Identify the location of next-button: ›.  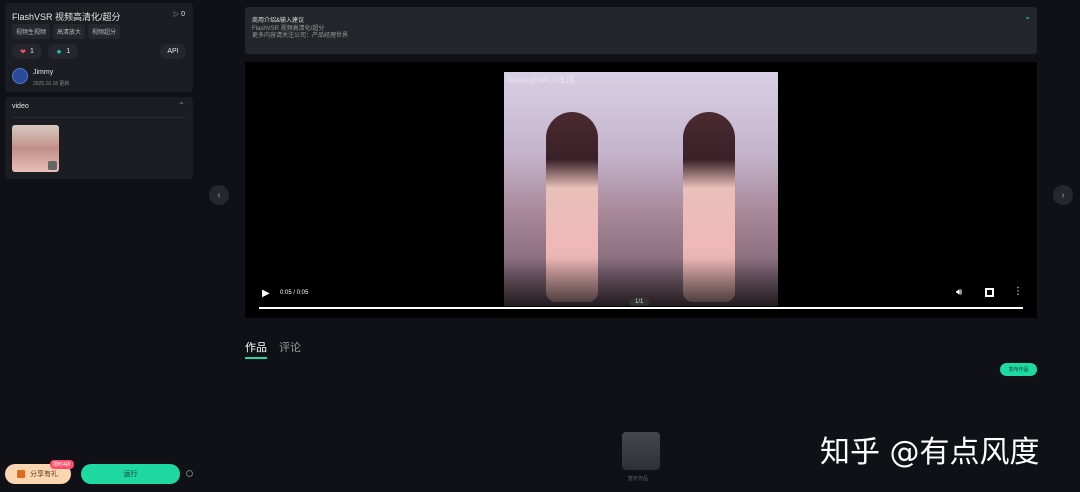
(1063, 195).